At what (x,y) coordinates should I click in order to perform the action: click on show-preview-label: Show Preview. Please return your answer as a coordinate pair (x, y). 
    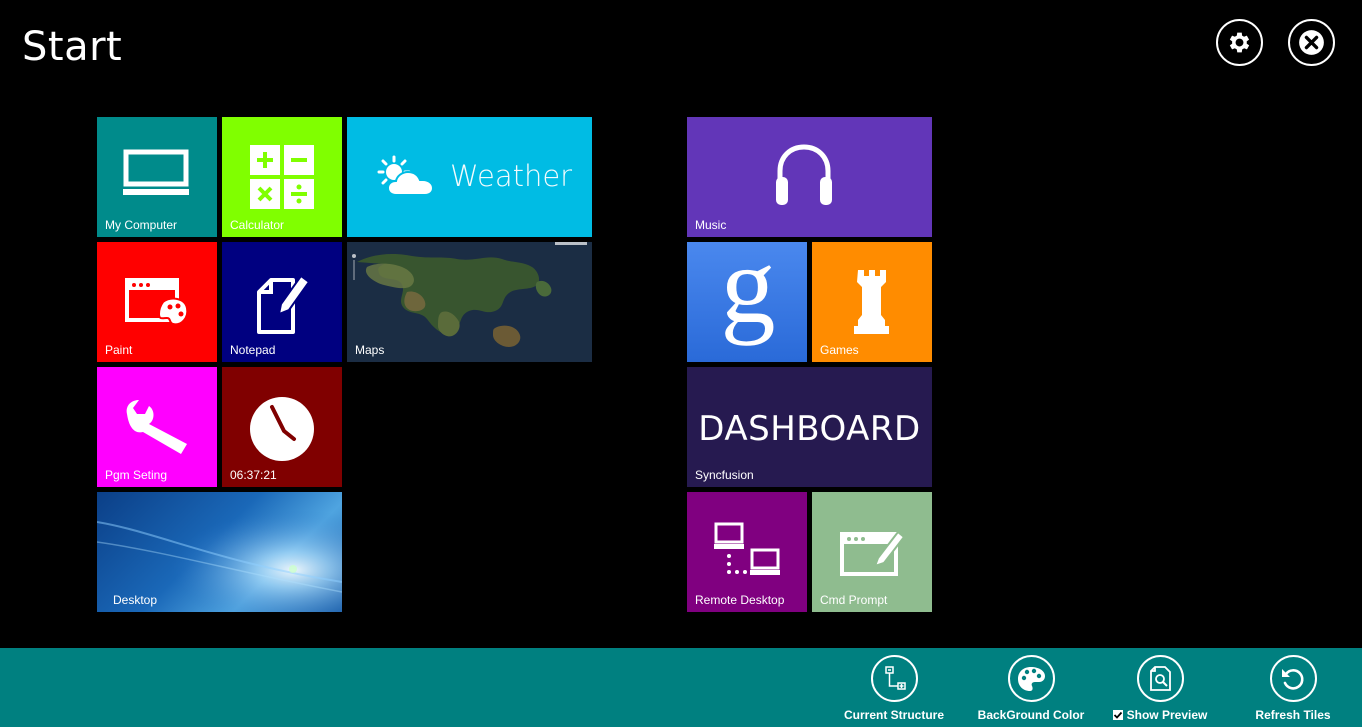
    Looking at the image, I should click on (1167, 715).